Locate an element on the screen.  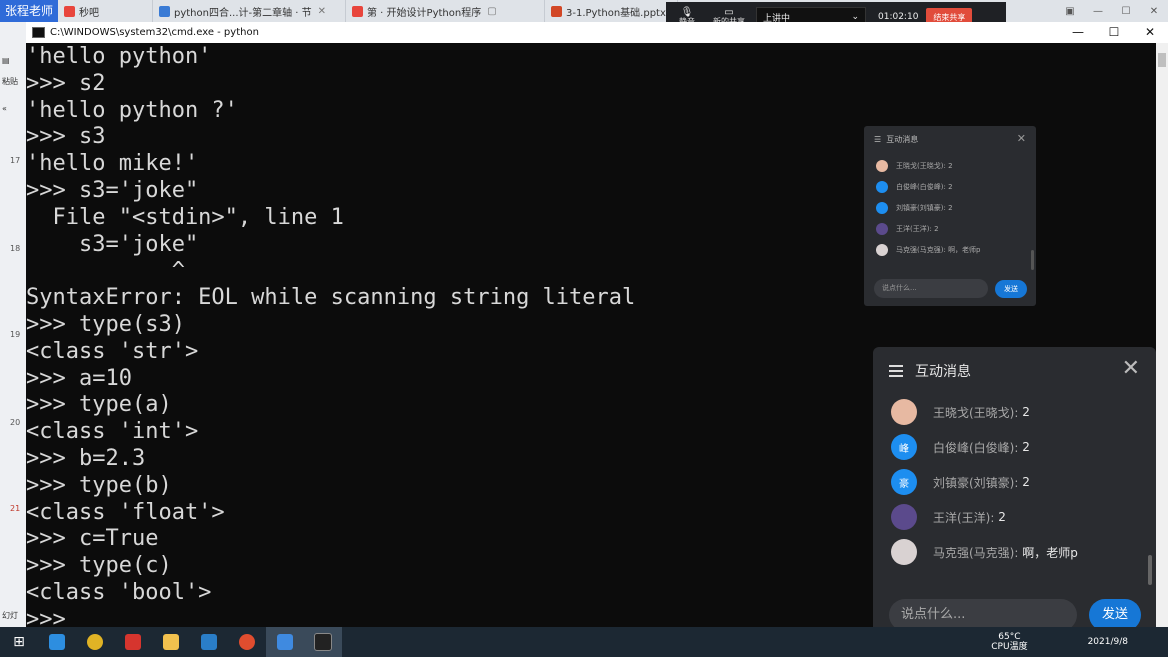
browser-tab-2: python四合...计-第二章轴 · 节 ✕ is located at coordinates (249, 11).